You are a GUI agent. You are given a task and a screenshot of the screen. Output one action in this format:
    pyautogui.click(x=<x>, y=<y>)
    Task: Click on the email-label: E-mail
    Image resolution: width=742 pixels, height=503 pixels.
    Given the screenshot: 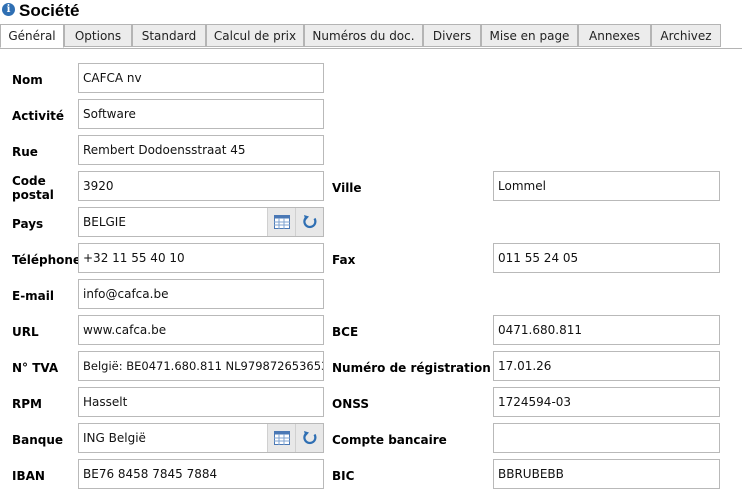 What is the action you would take?
    pyautogui.click(x=33, y=296)
    